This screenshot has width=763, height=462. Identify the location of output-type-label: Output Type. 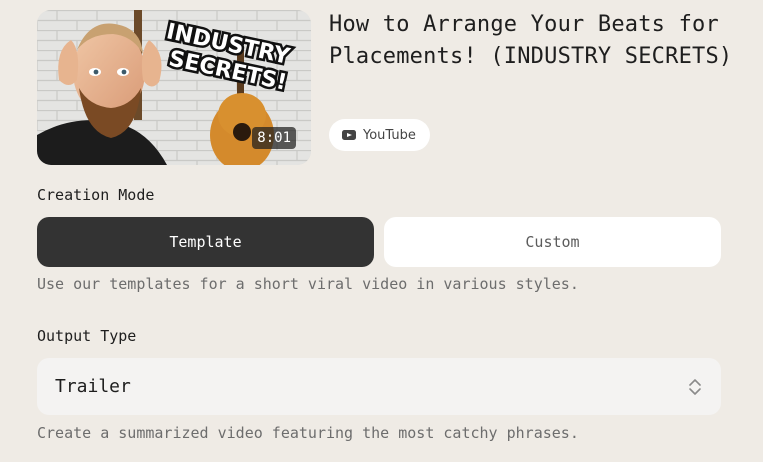
(87, 336).